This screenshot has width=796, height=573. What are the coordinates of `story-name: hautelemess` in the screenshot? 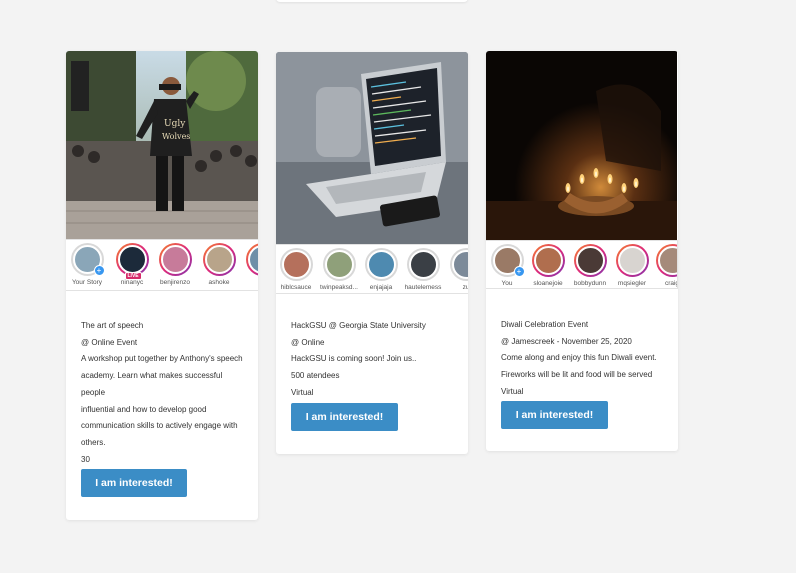 It's located at (423, 287).